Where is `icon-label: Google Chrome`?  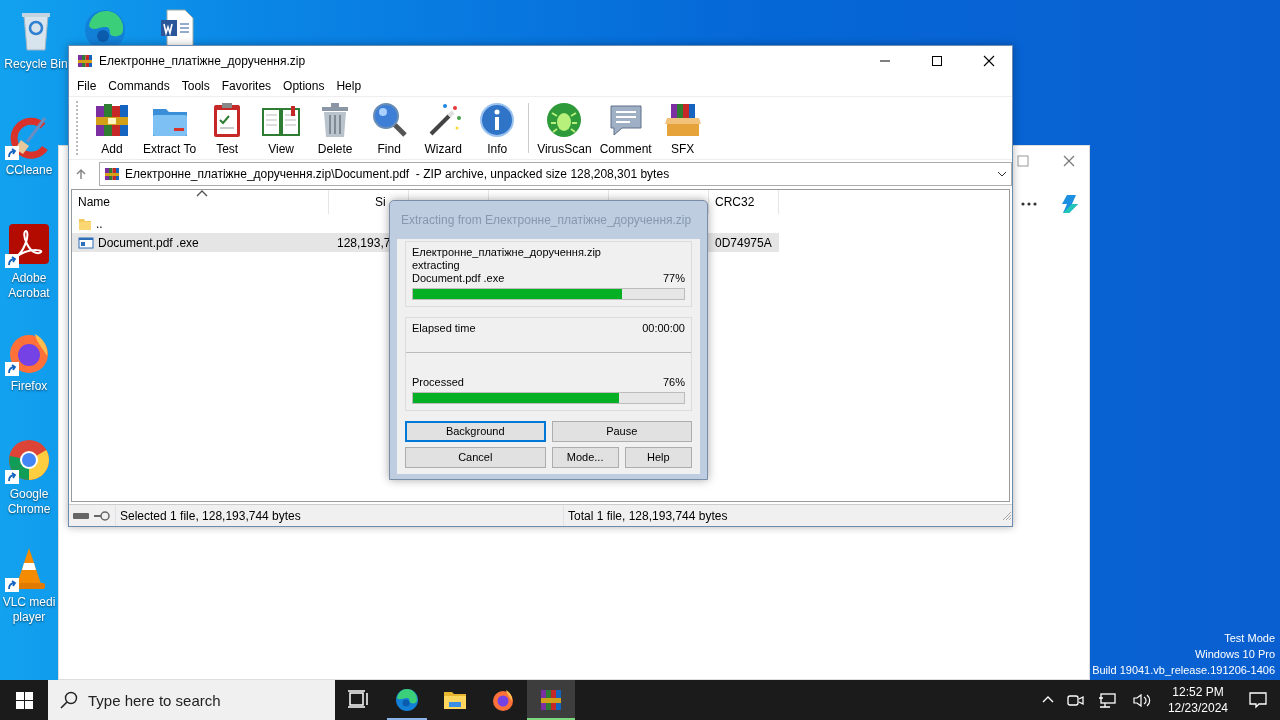
icon-label: Google Chrome is located at coordinates (29, 502).